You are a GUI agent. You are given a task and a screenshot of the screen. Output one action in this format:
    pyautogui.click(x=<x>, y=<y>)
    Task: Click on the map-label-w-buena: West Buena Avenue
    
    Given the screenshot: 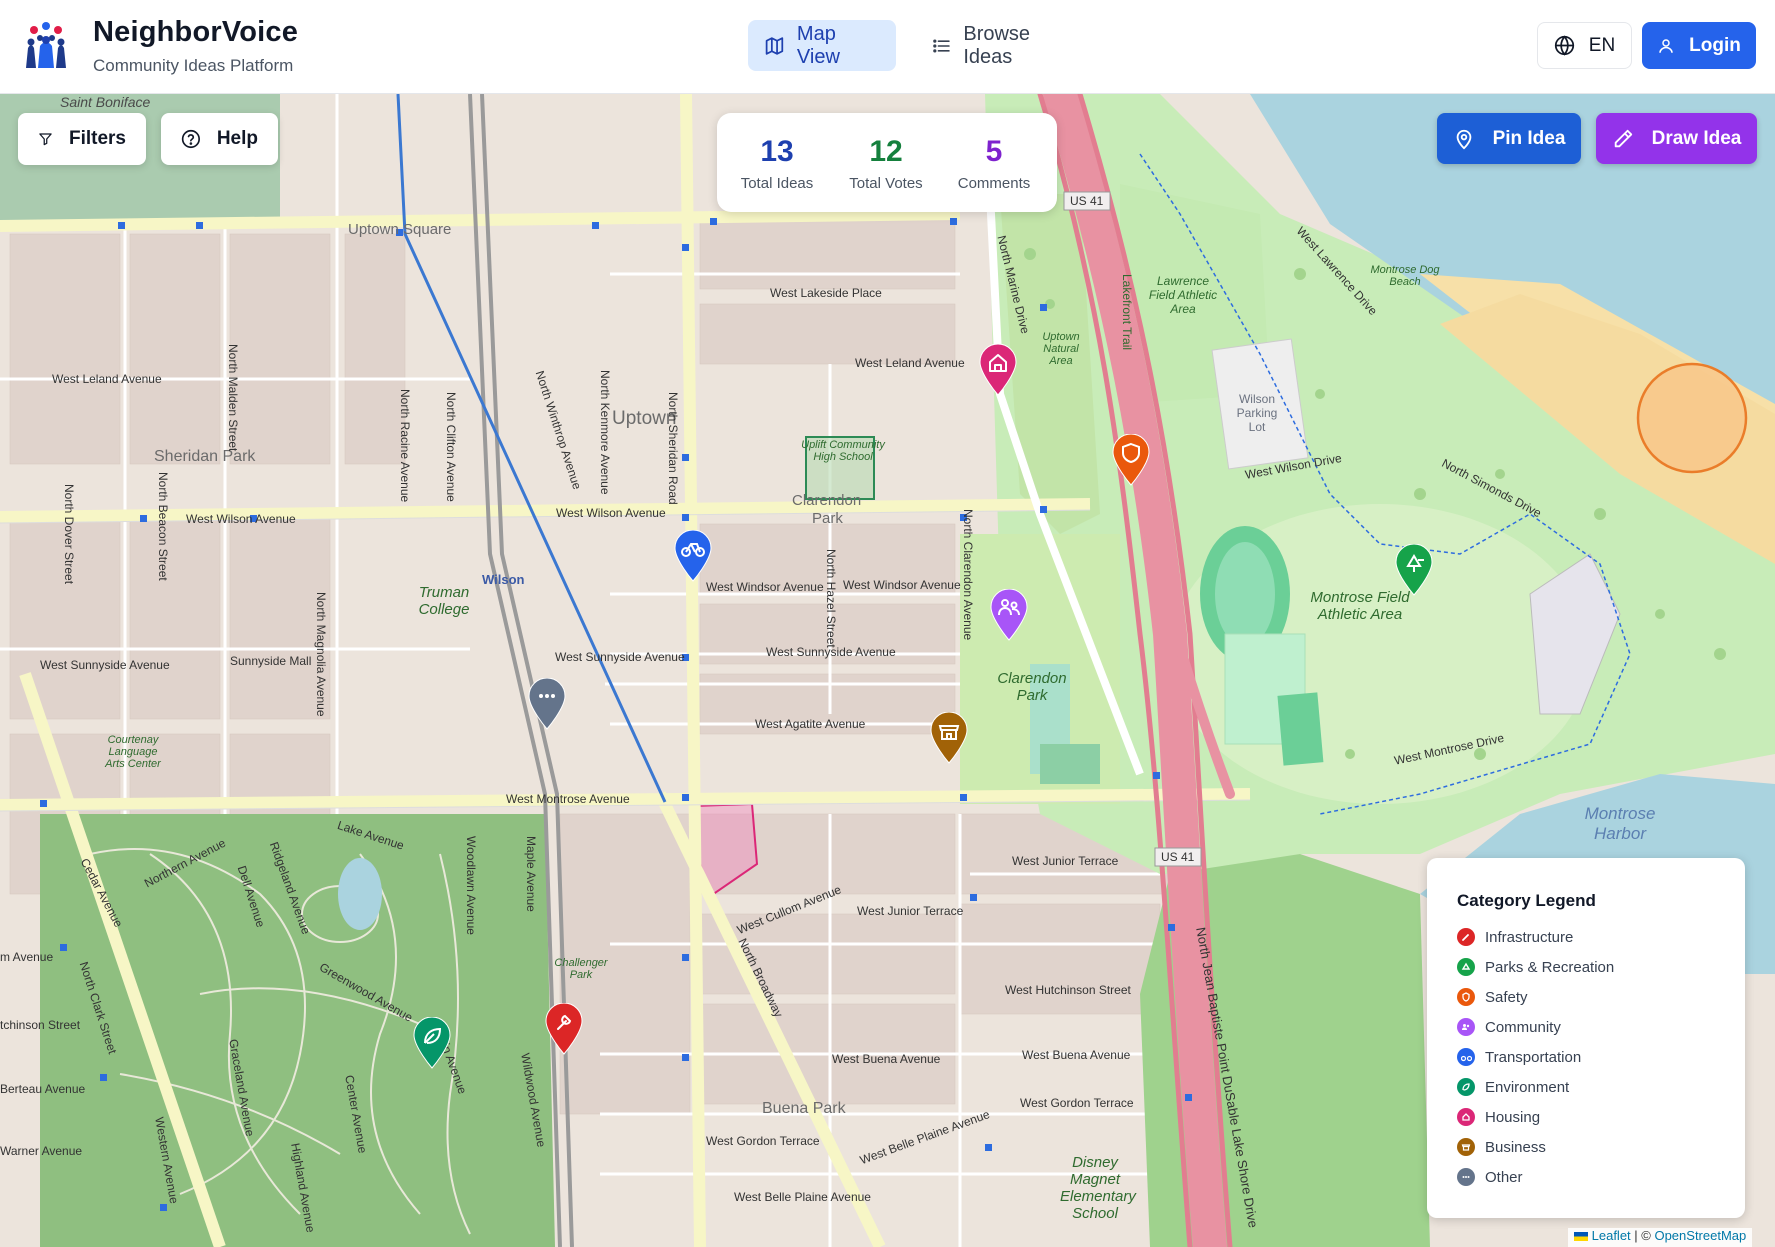 What is the action you would take?
    pyautogui.click(x=886, y=1059)
    